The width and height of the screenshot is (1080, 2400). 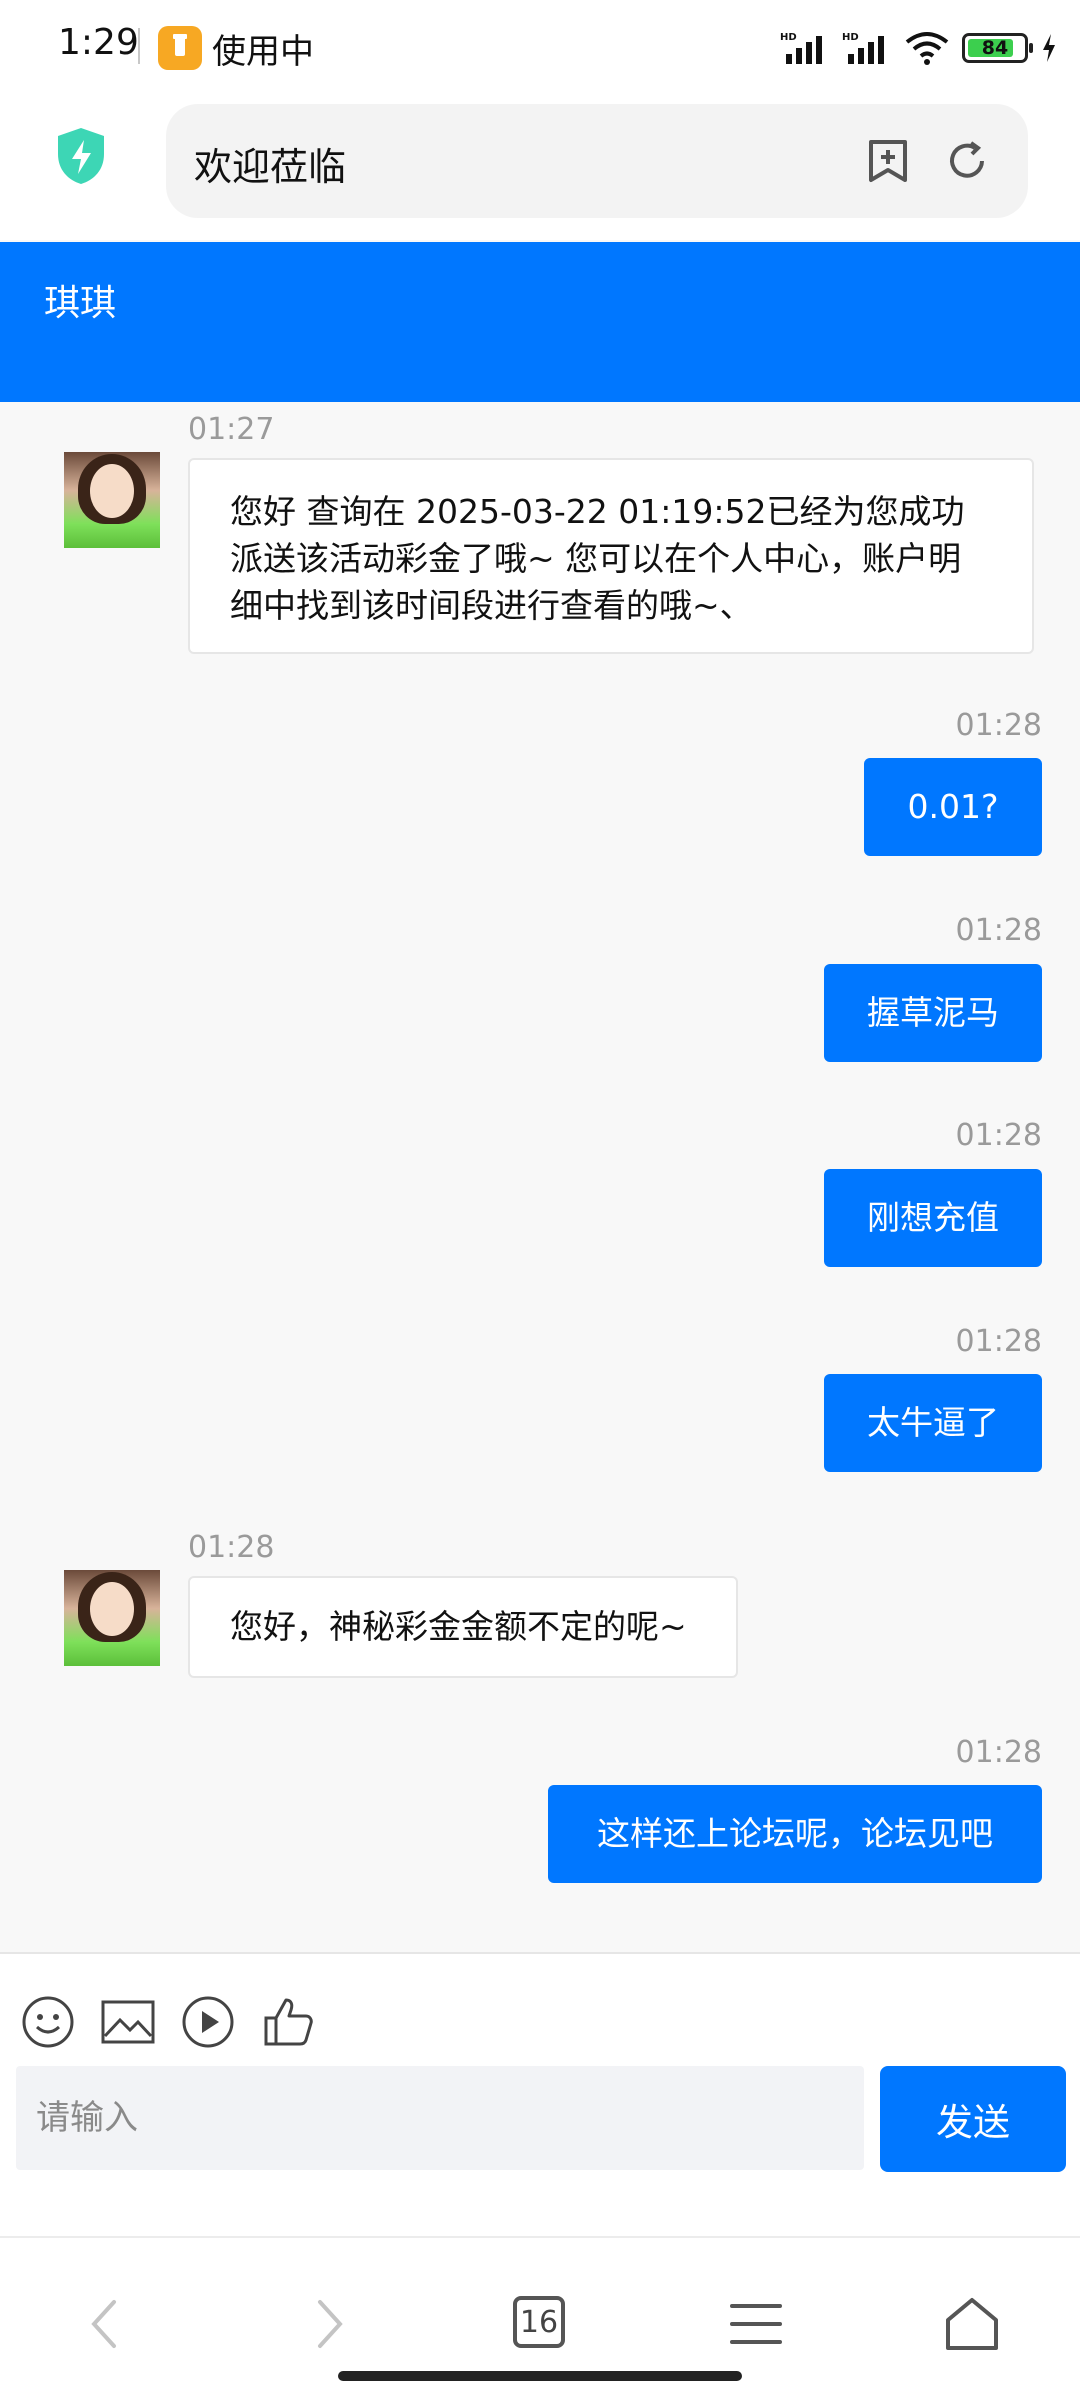 I want to click on forward-icon, so click(x=328, y=2324).